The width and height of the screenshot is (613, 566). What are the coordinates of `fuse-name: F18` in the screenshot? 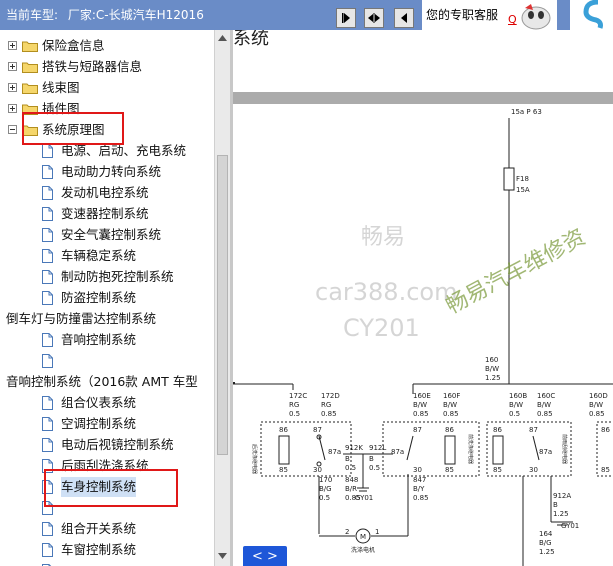 It's located at (522, 179).